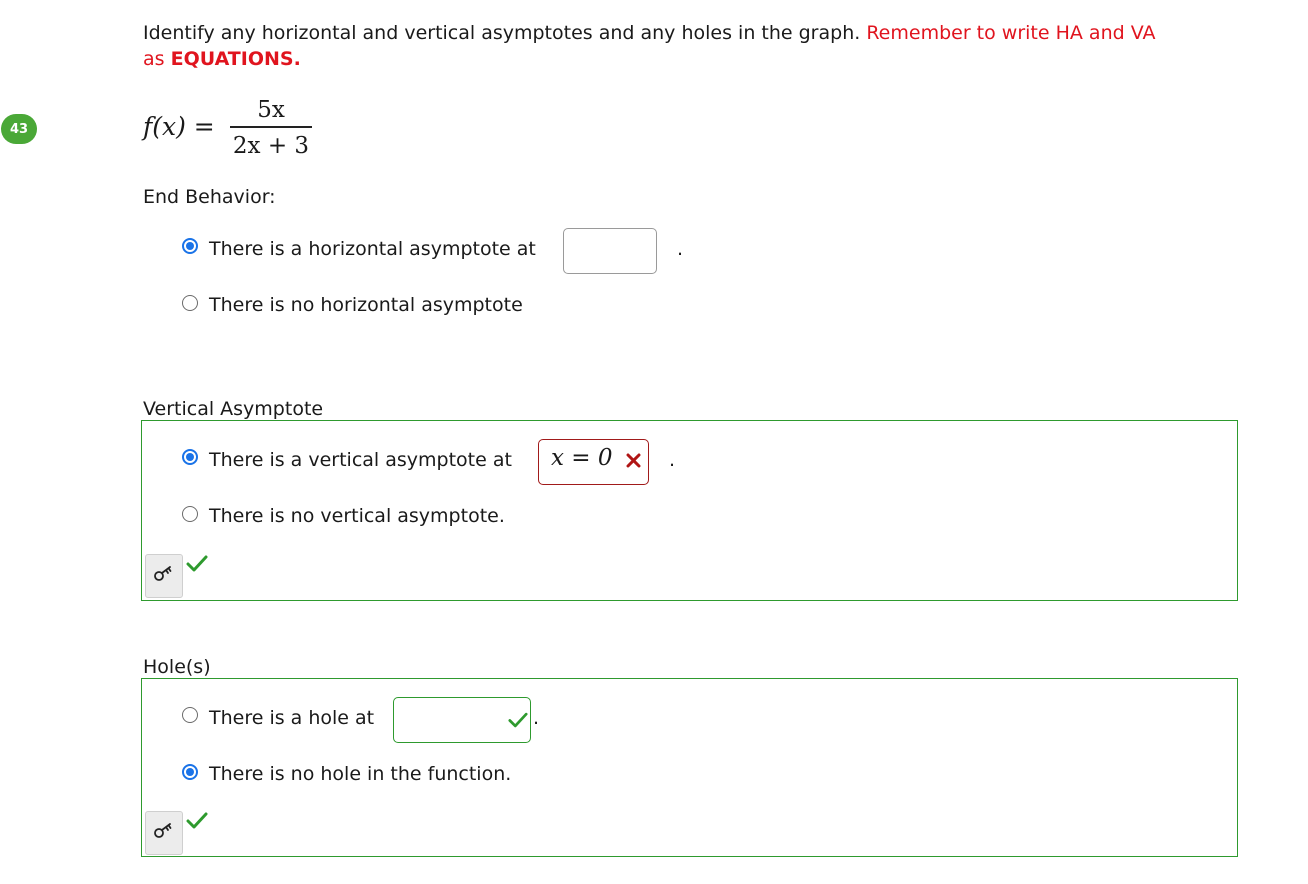 Image resolution: width=1308 pixels, height=884 pixels. What do you see at coordinates (190, 715) in the screenshot?
I see `hole-option-radio` at bounding box center [190, 715].